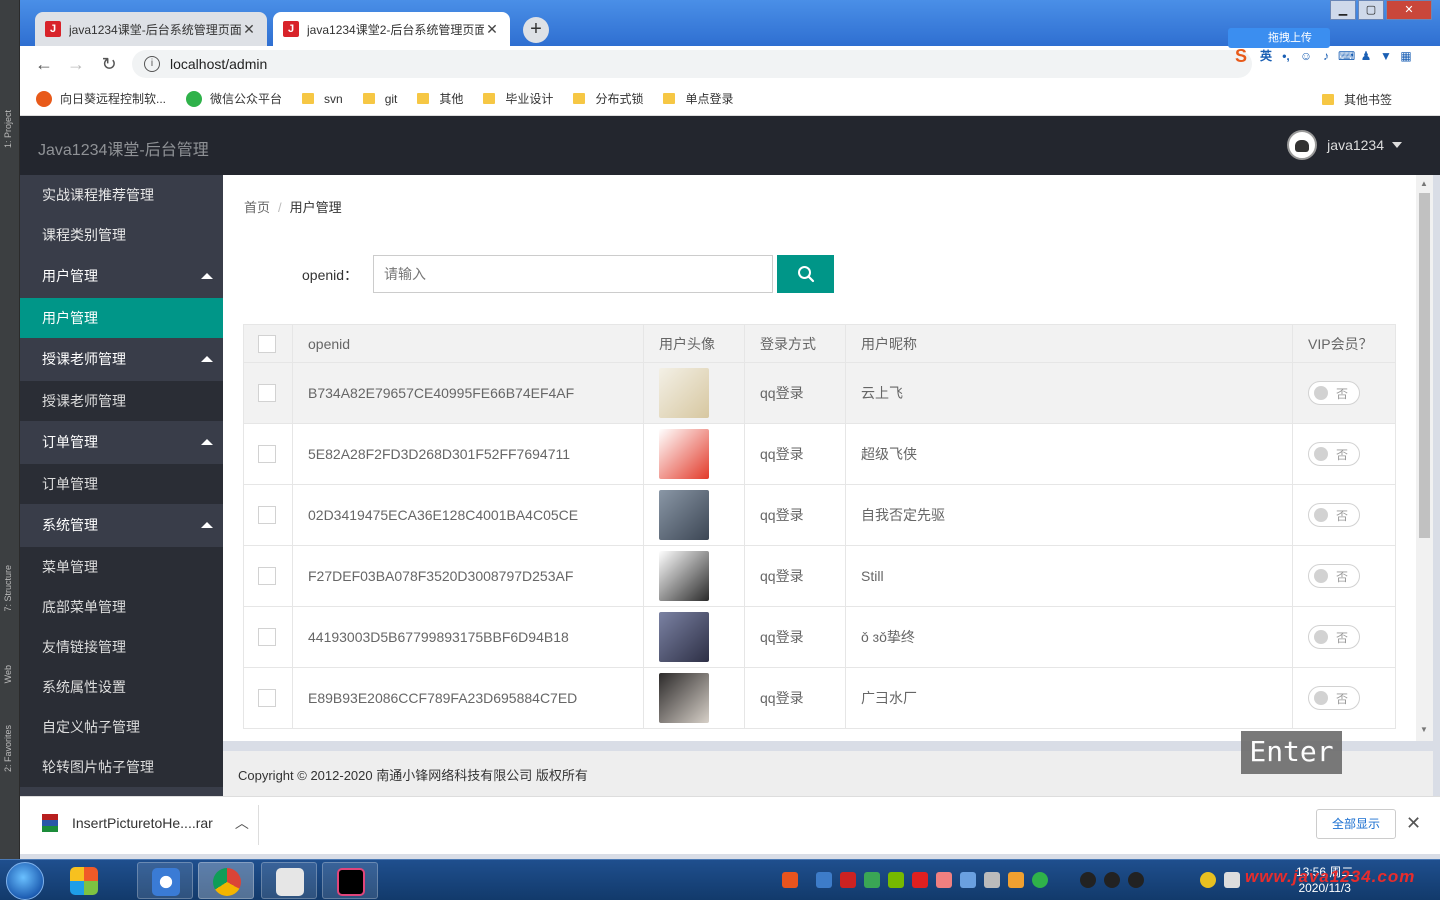  I want to click on keyboard-icon: ⌨, so click(1346, 56).